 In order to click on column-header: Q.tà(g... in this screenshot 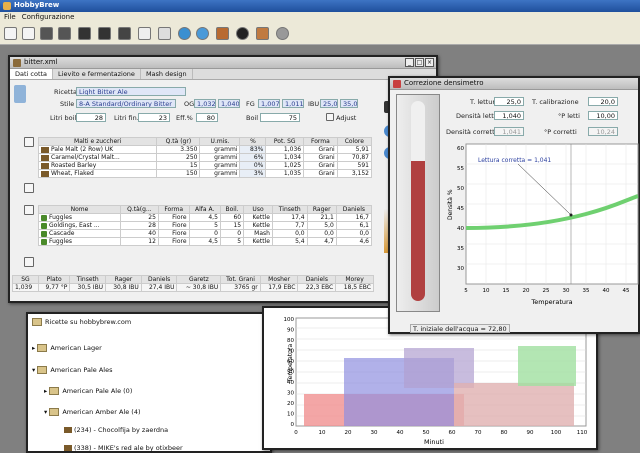, I will do `click(139, 209)`.